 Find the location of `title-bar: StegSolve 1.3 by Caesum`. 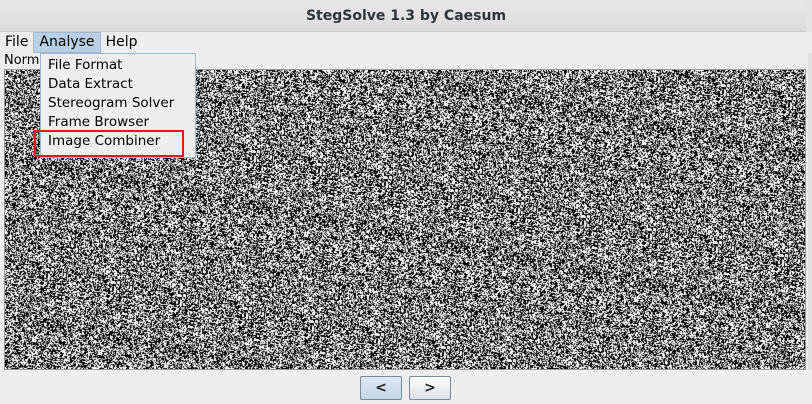

title-bar: StegSolve 1.3 by Caesum is located at coordinates (406, 16).